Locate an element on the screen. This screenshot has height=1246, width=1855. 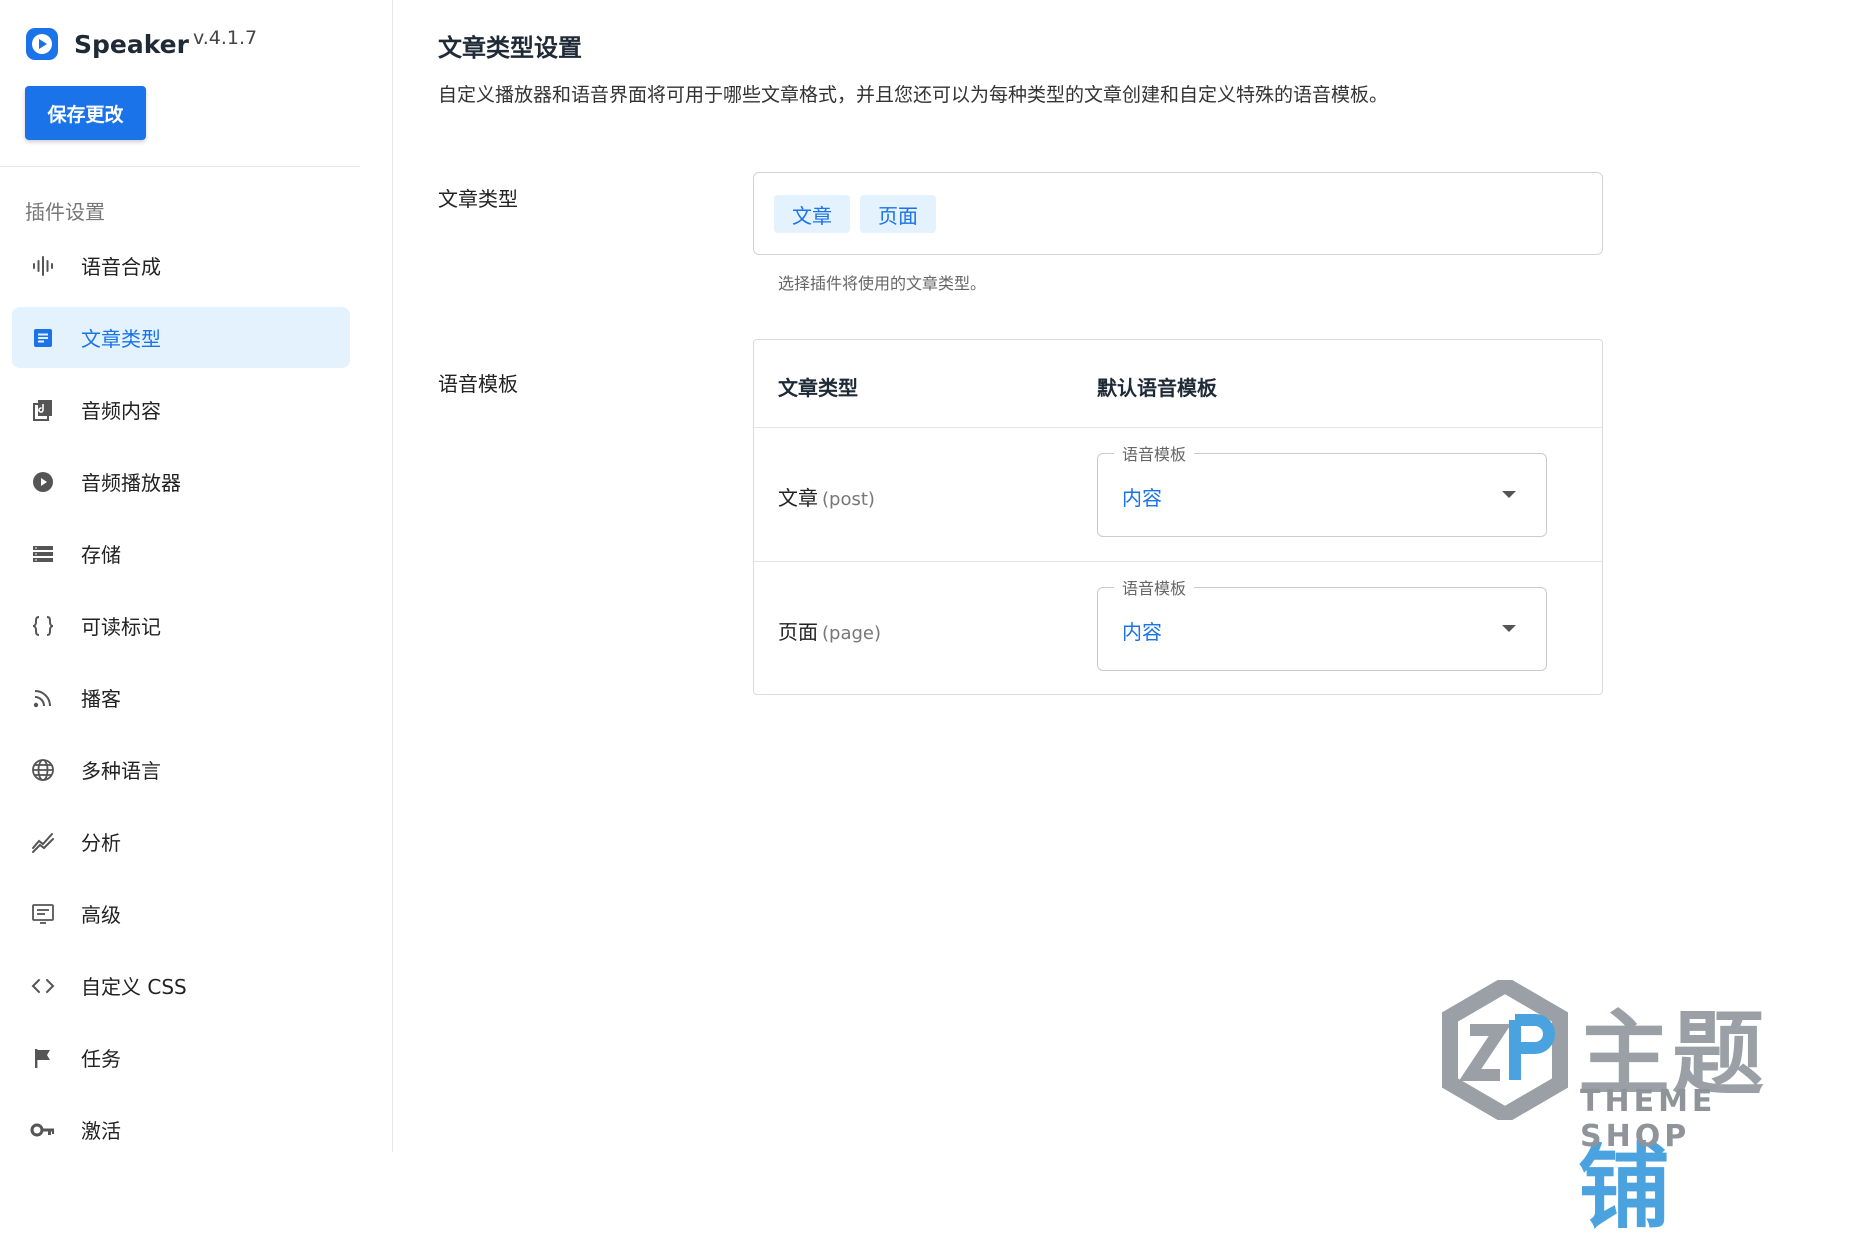
sidebar-item-storage: 存储 is located at coordinates (181, 553).